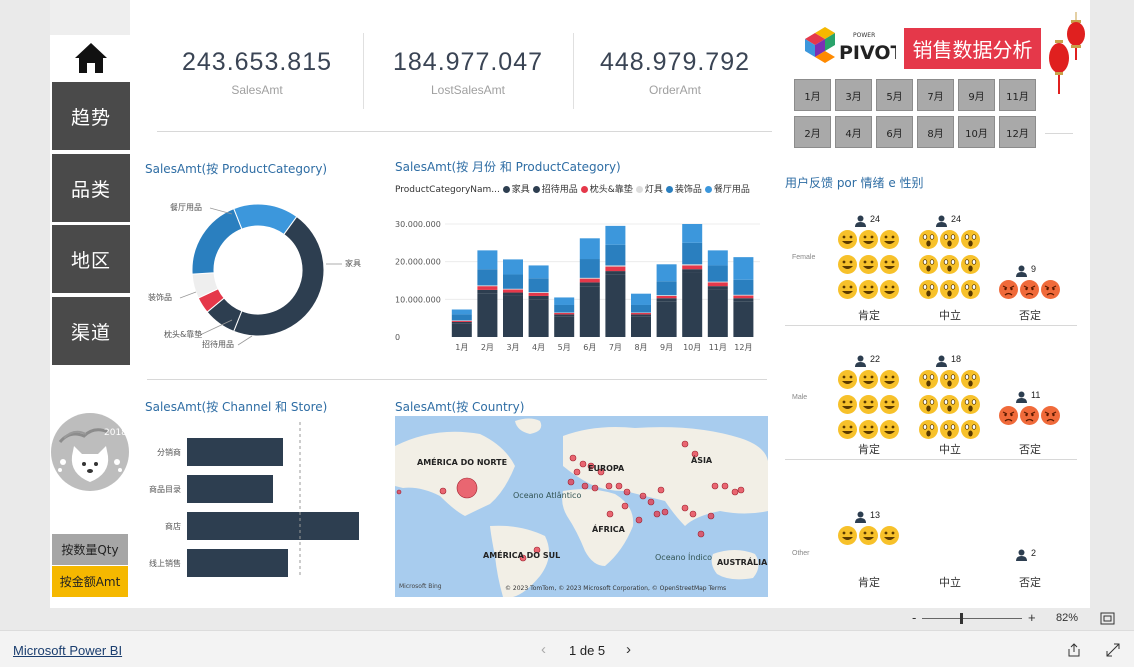  What do you see at coordinates (91, 58) in the screenshot?
I see `home-button` at bounding box center [91, 58].